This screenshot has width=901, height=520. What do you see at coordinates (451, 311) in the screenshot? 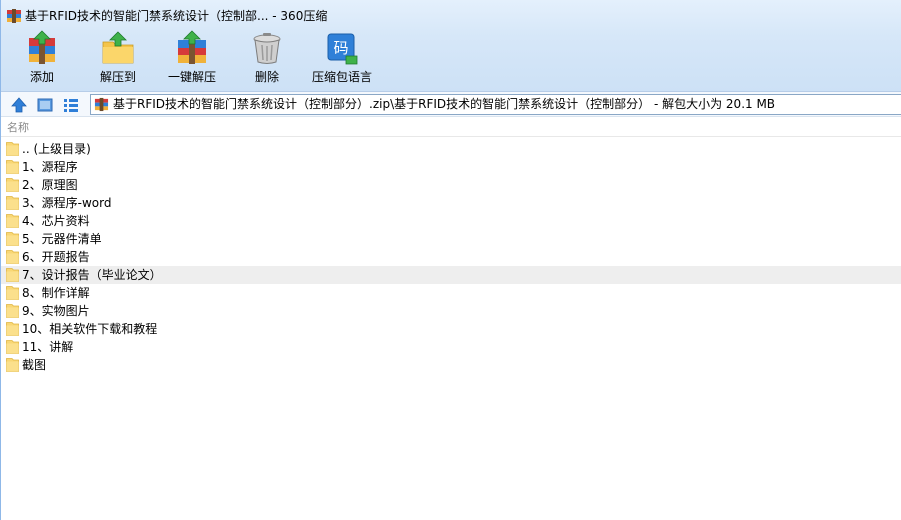
I see `list-item: 9、实物图片` at bounding box center [451, 311].